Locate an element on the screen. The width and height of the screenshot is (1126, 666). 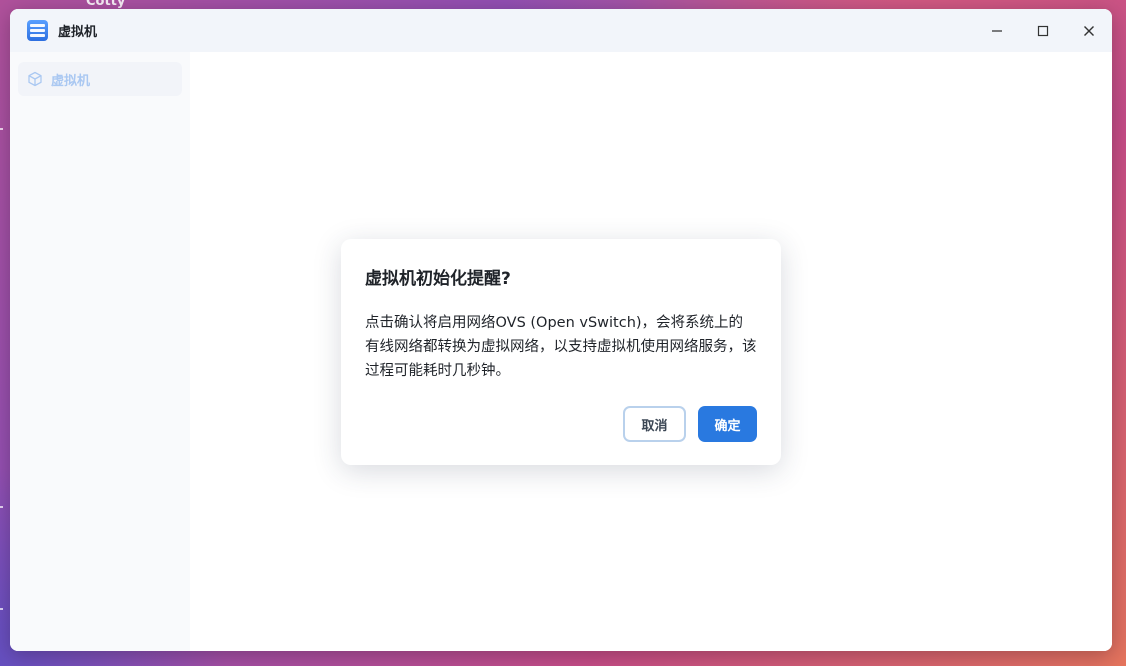
maximize-icon is located at coordinates (1043, 30).